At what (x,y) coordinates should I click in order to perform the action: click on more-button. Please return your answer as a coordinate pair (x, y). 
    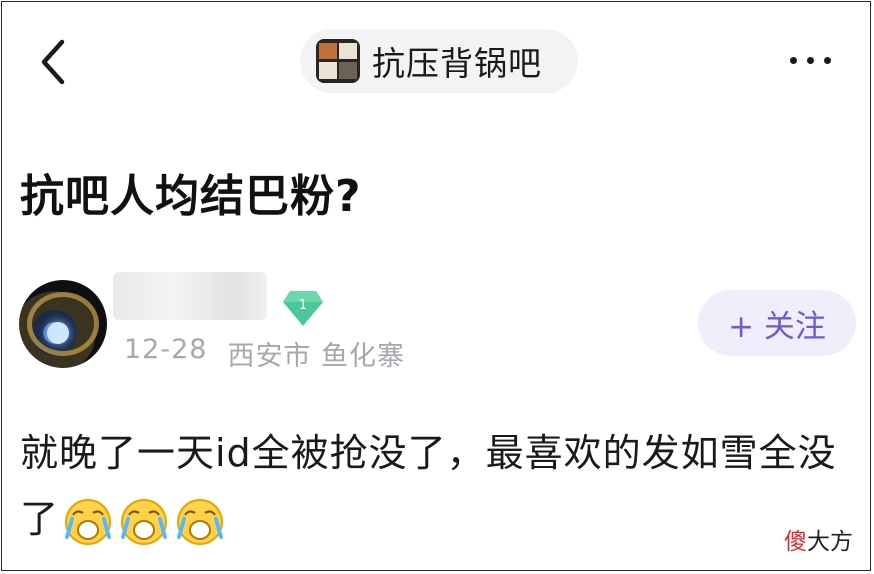
    Looking at the image, I should click on (810, 60).